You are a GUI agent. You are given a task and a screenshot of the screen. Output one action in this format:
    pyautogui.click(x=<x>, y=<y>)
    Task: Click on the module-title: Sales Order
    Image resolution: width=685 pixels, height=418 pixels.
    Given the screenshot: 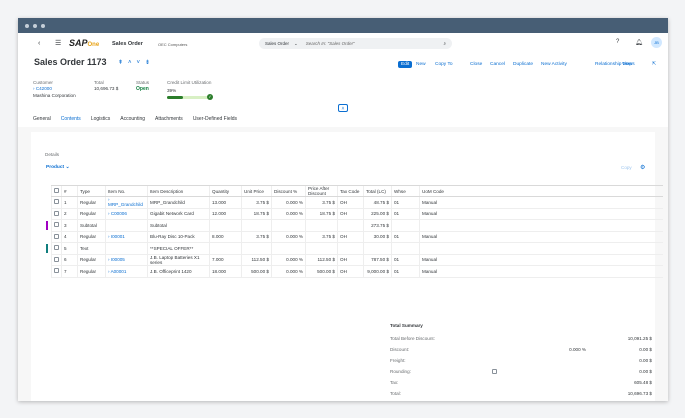 What is the action you would take?
    pyautogui.click(x=127, y=44)
    